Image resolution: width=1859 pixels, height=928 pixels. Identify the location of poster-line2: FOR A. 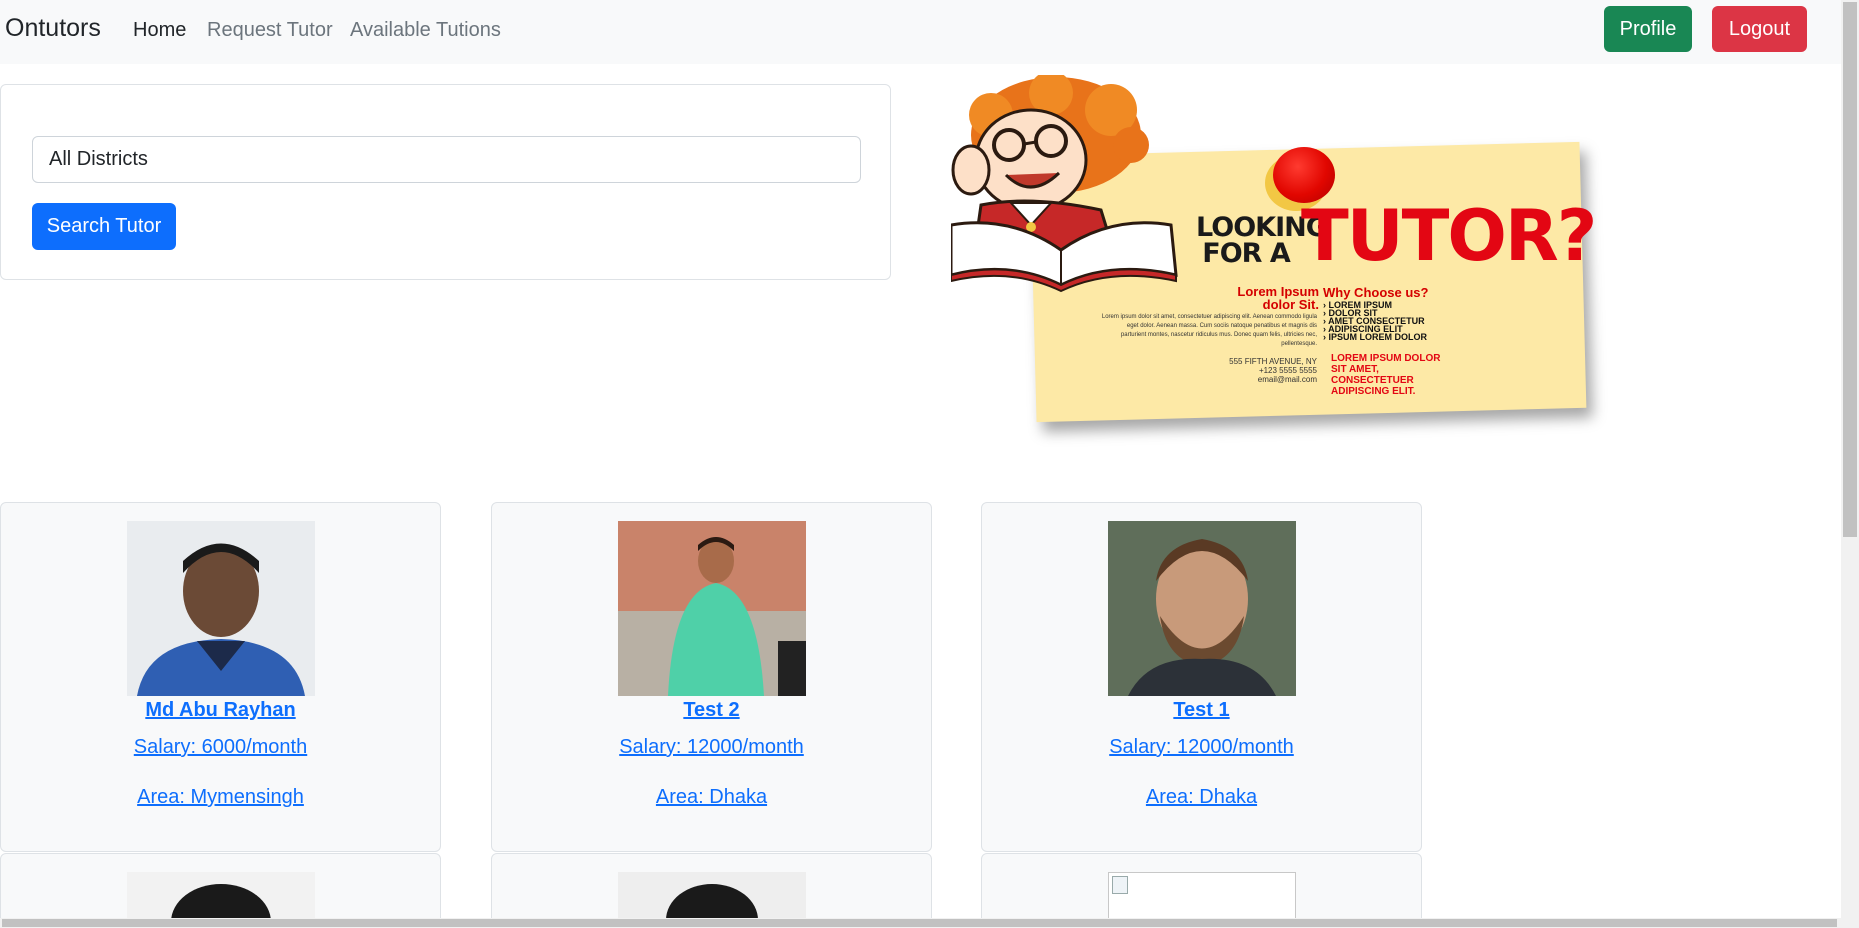
(1246, 253).